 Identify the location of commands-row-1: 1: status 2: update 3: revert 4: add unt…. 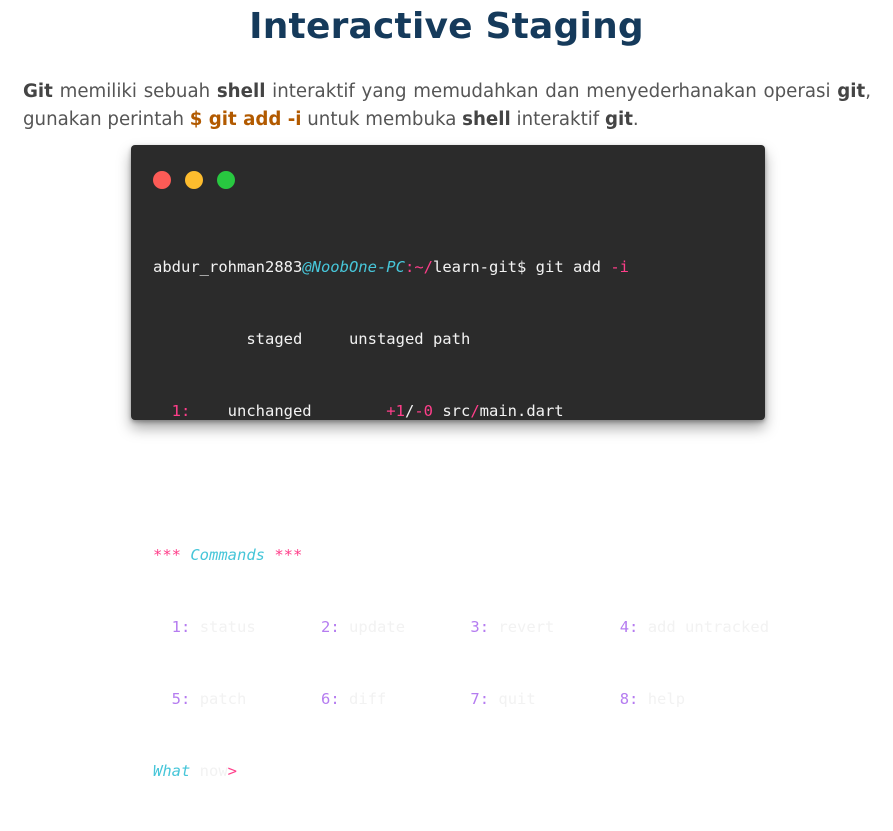
(470, 627).